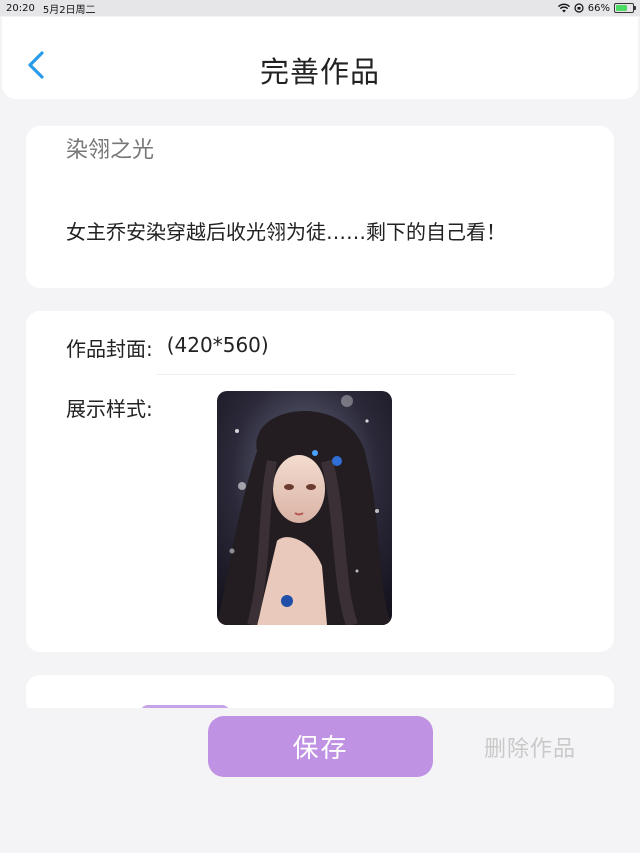 The width and height of the screenshot is (640, 853). What do you see at coordinates (69, 10) in the screenshot?
I see `status-date: 5月2日周二` at bounding box center [69, 10].